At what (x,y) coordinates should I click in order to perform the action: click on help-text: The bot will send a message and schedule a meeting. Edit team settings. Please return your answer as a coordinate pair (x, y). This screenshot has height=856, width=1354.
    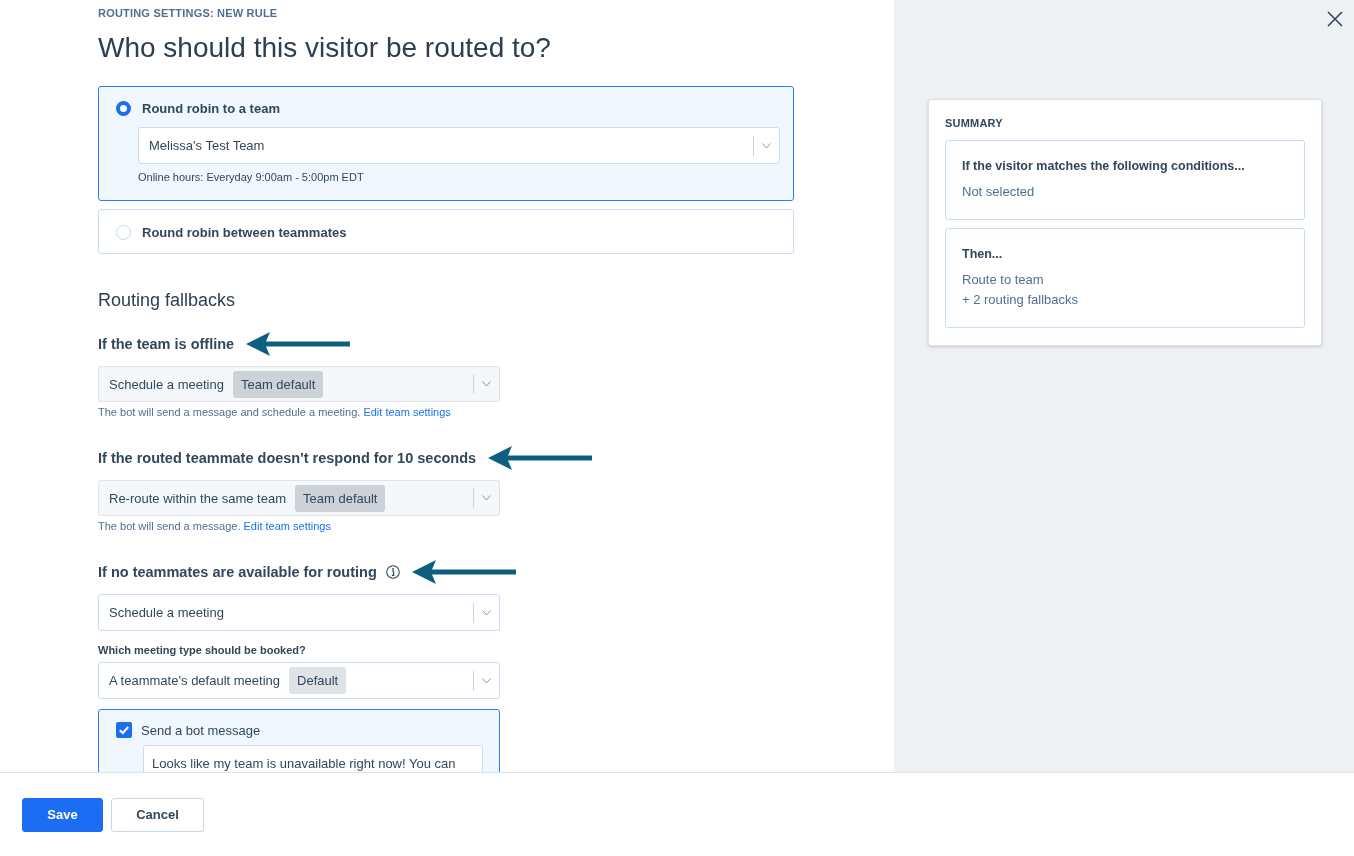
    Looking at the image, I should click on (274, 412).